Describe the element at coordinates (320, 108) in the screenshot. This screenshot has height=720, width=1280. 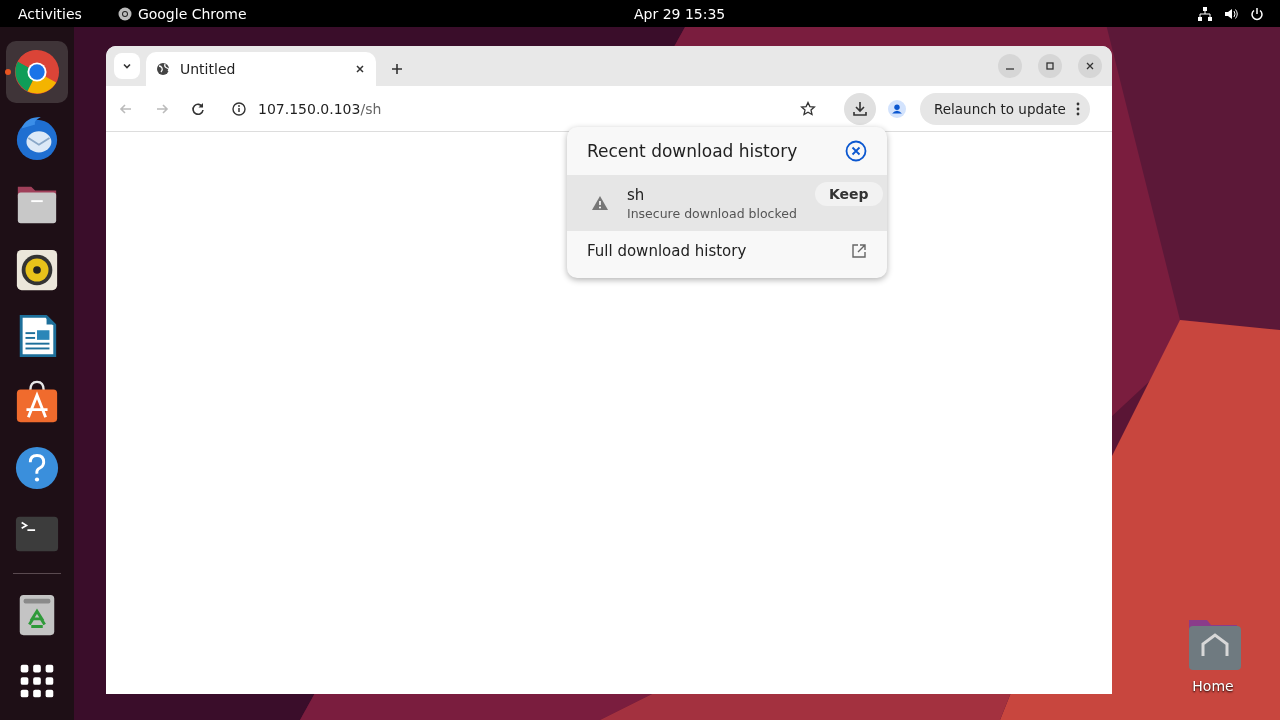
I see `url-text: 107.150.0.103/sh` at that location.